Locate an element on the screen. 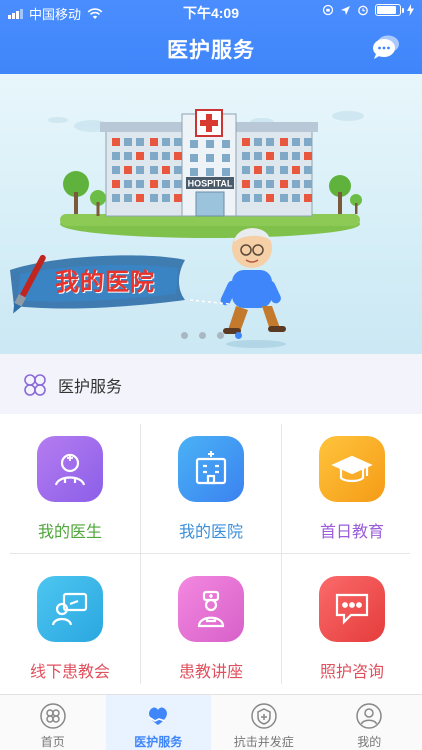 The height and width of the screenshot is (750, 422). service-offline-meeting: 线下患教会 is located at coordinates (70, 624).